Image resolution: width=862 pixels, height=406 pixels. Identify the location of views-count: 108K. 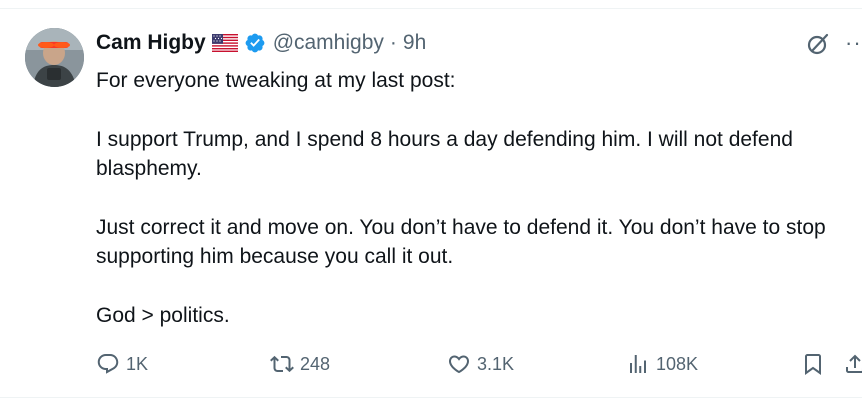
(677, 363).